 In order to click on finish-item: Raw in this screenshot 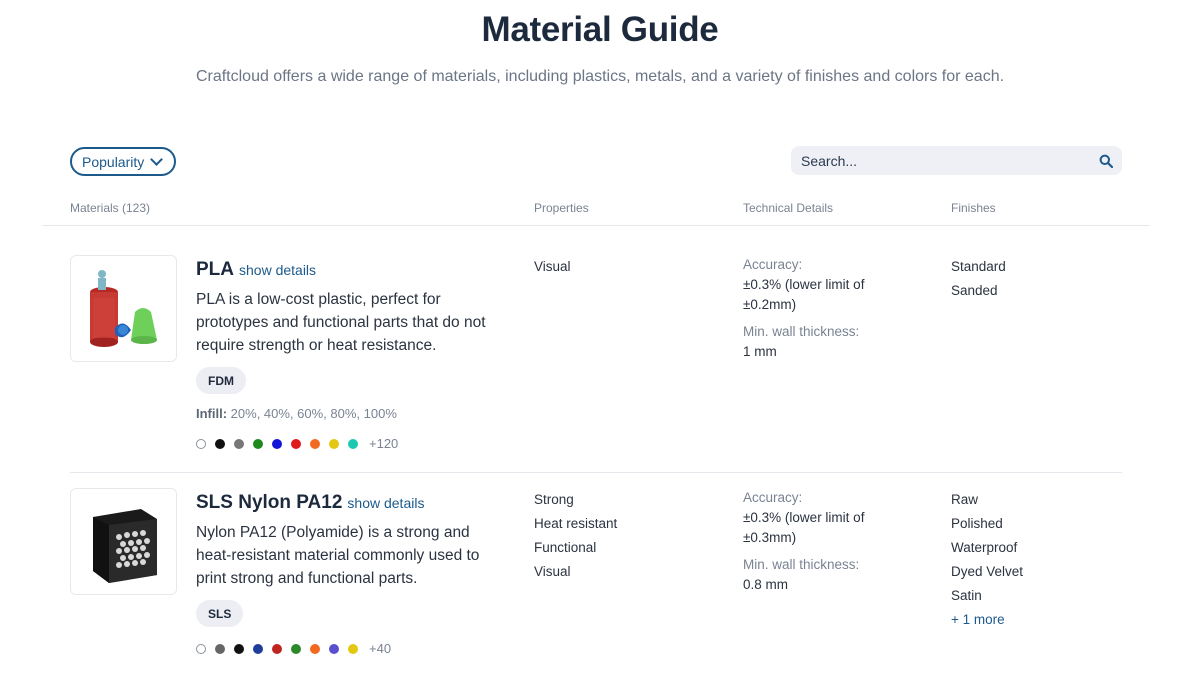, I will do `click(965, 499)`.